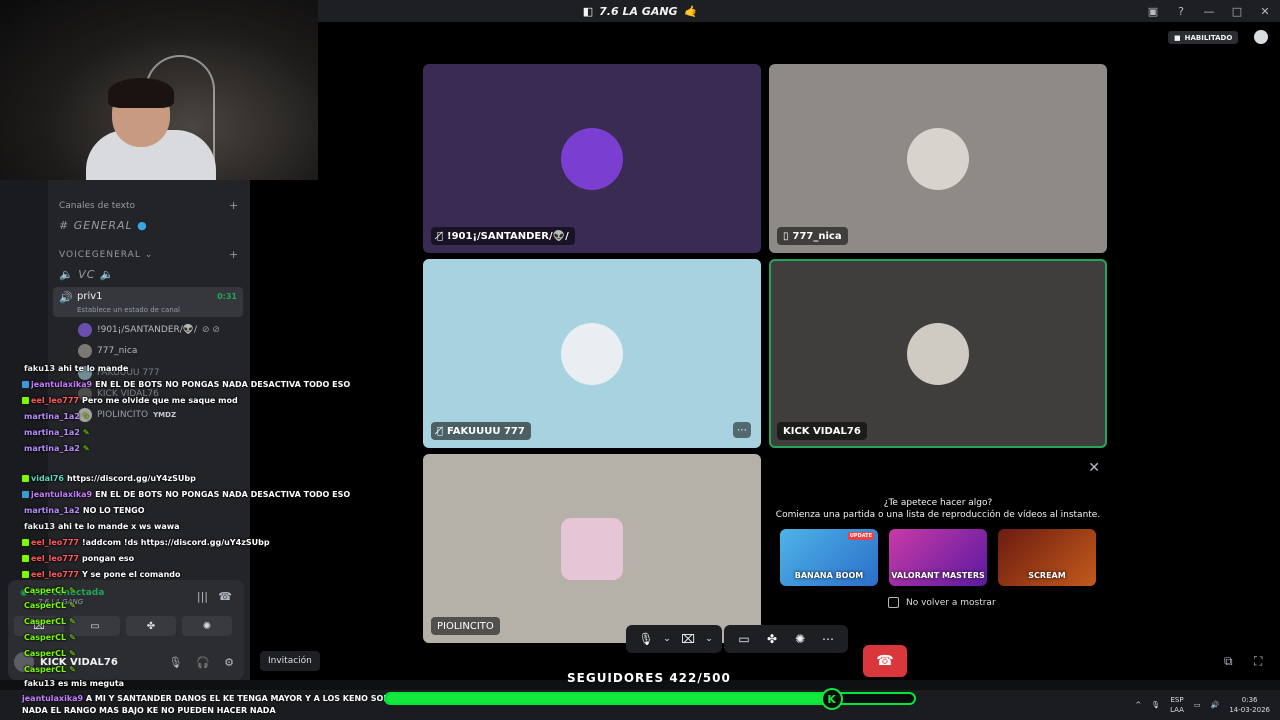 The height and width of the screenshot is (720, 1280). I want to click on disconnect-icon: ☎, so click(225, 596).